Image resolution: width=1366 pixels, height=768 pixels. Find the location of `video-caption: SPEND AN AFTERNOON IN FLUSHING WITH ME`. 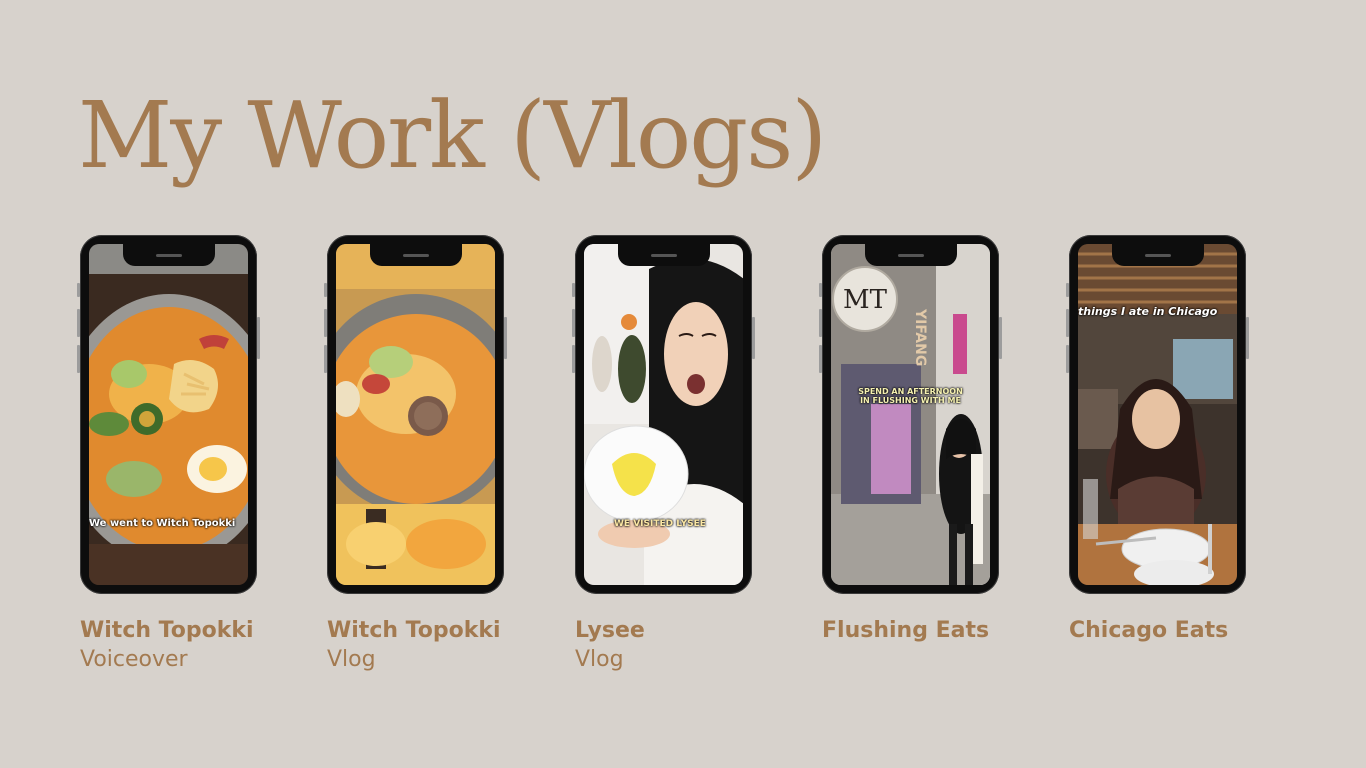

video-caption: SPEND AN AFTERNOON IN FLUSHING WITH ME is located at coordinates (910, 396).